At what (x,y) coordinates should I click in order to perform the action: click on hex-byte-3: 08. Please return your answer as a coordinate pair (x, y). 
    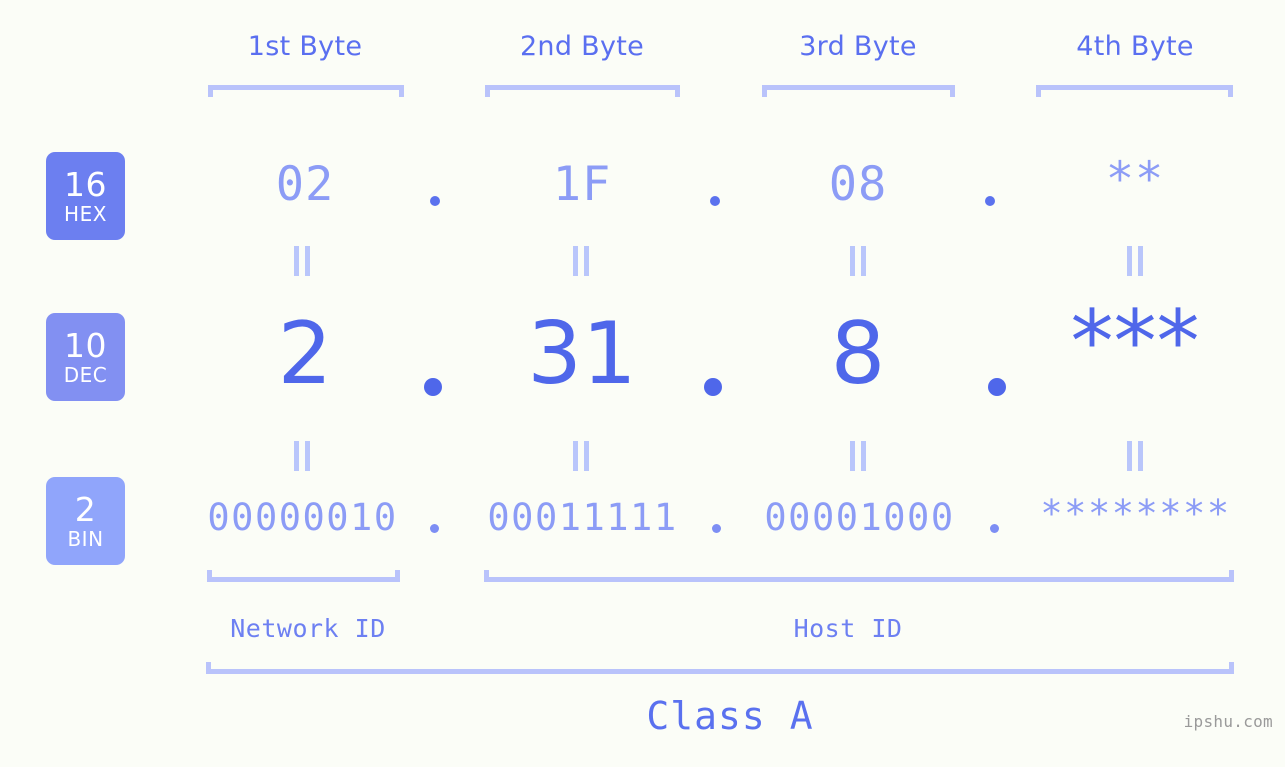
    Looking at the image, I should click on (858, 184).